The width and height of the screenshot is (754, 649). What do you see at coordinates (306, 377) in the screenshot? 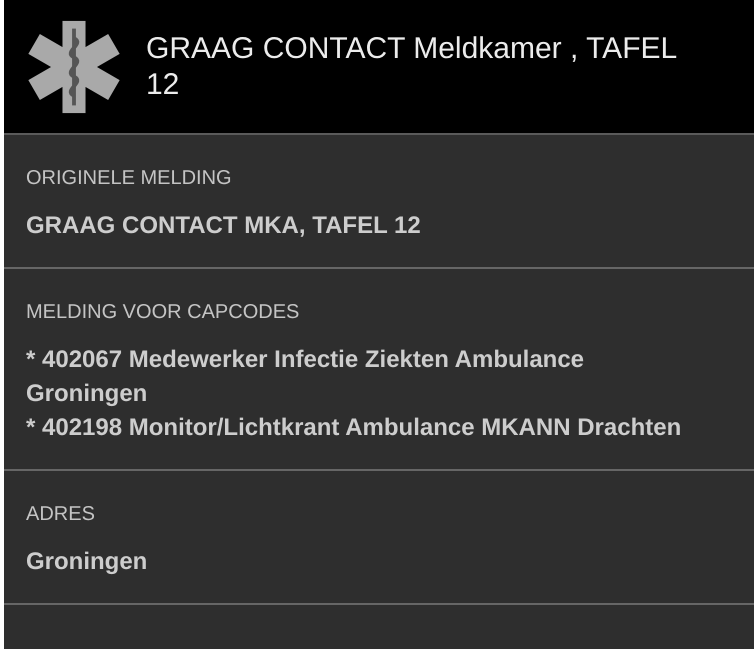
I see `section-value: * 402067 Medewerker Infectie Ziekten Ambulance Groningen` at bounding box center [306, 377].